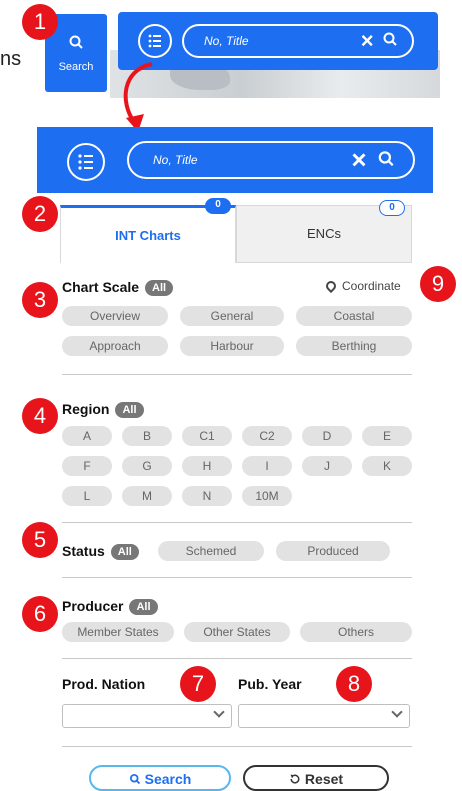 The width and height of the screenshot is (462, 791). Describe the element at coordinates (271, 160) in the screenshot. I see `search-input: No, Title ×` at that location.